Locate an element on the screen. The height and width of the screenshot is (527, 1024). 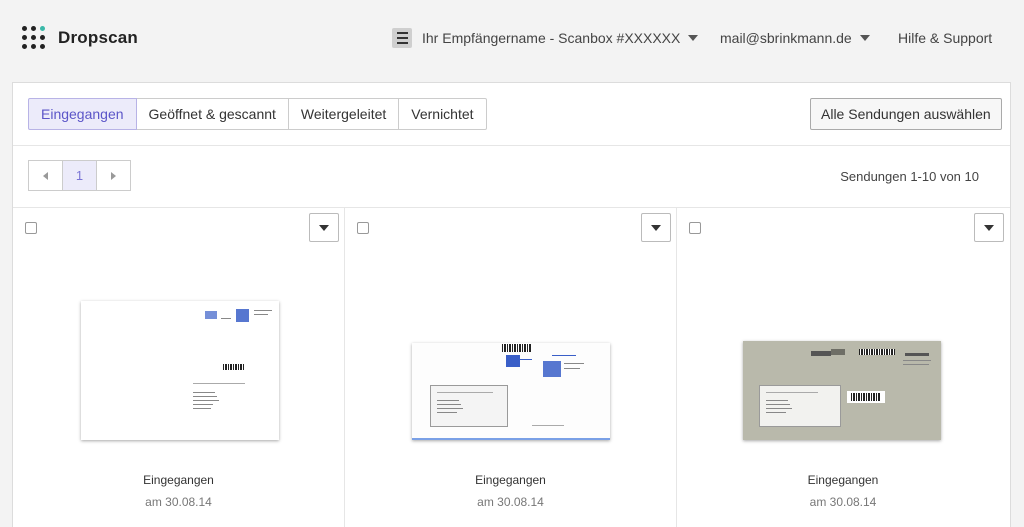
prev-page-button is located at coordinates (45, 175).